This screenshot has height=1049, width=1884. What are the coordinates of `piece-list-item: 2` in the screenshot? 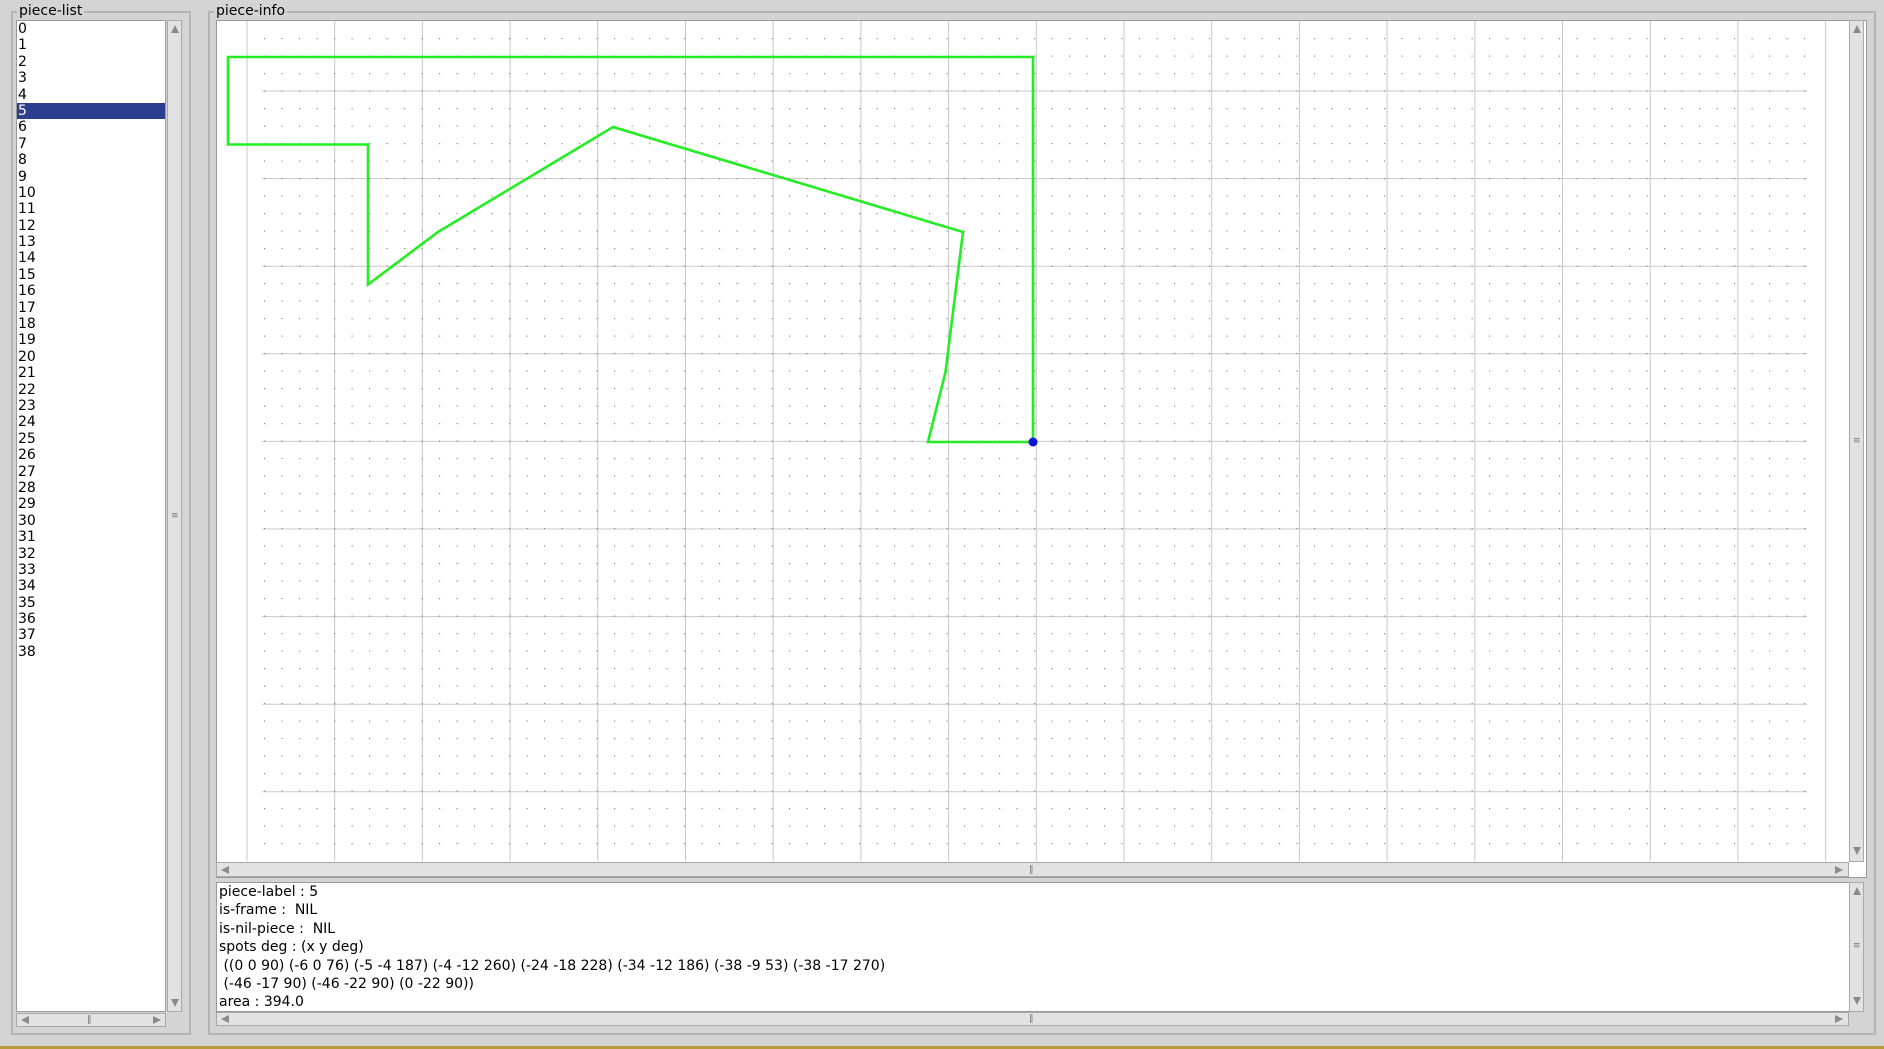 It's located at (91, 62).